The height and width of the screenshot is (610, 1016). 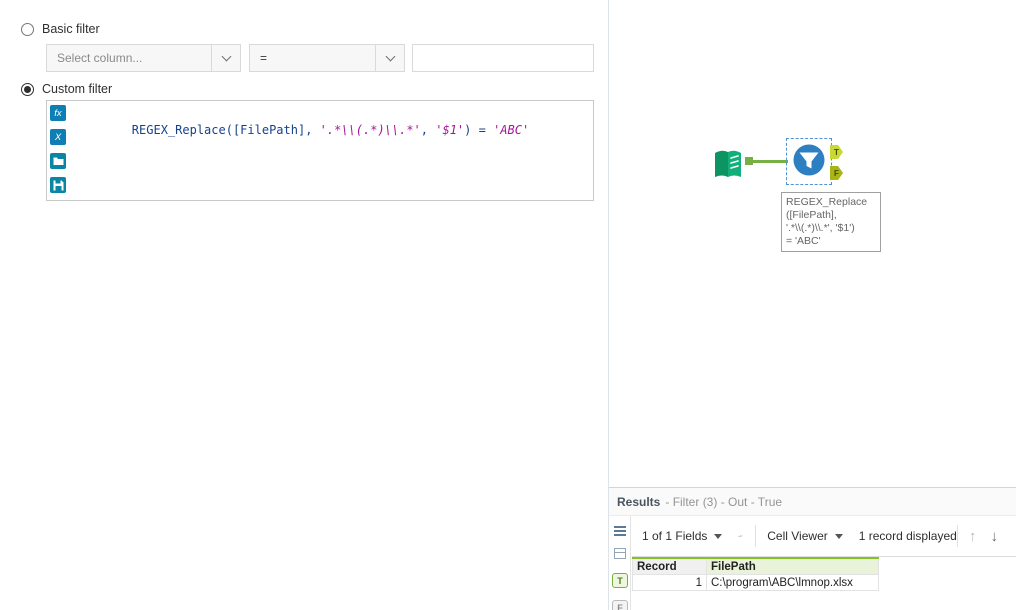 I want to click on column-select-chevron-button, so click(x=225, y=58).